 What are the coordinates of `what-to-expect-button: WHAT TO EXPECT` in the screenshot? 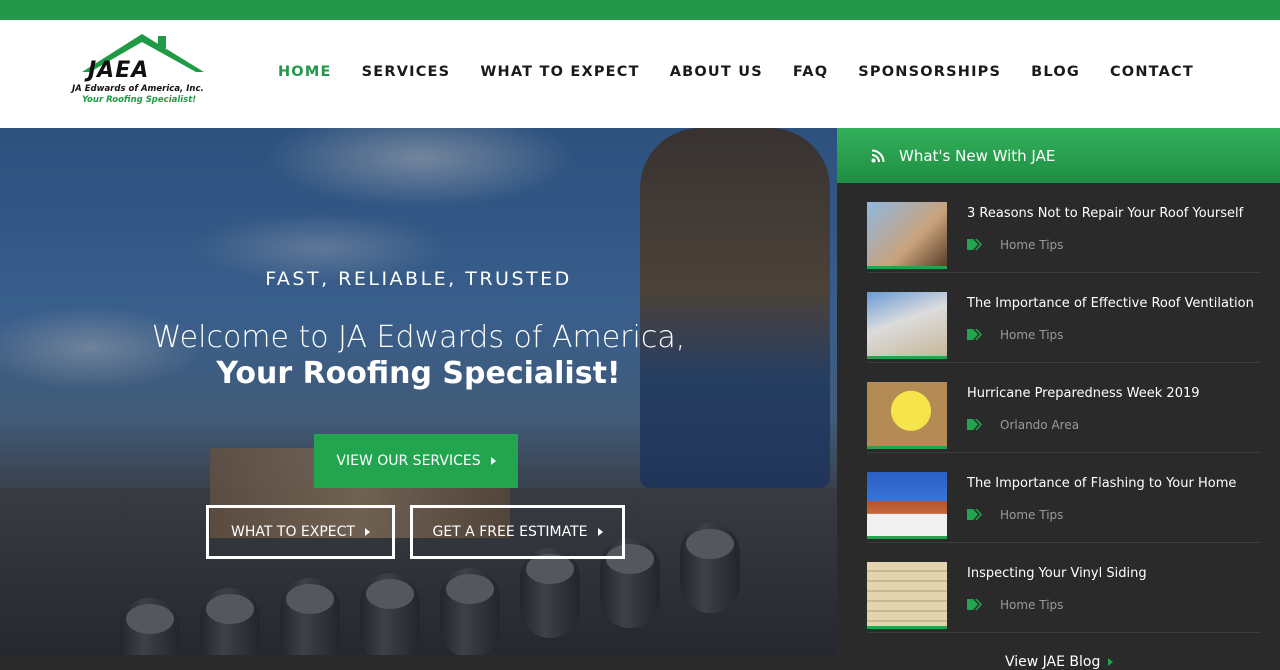 It's located at (300, 532).